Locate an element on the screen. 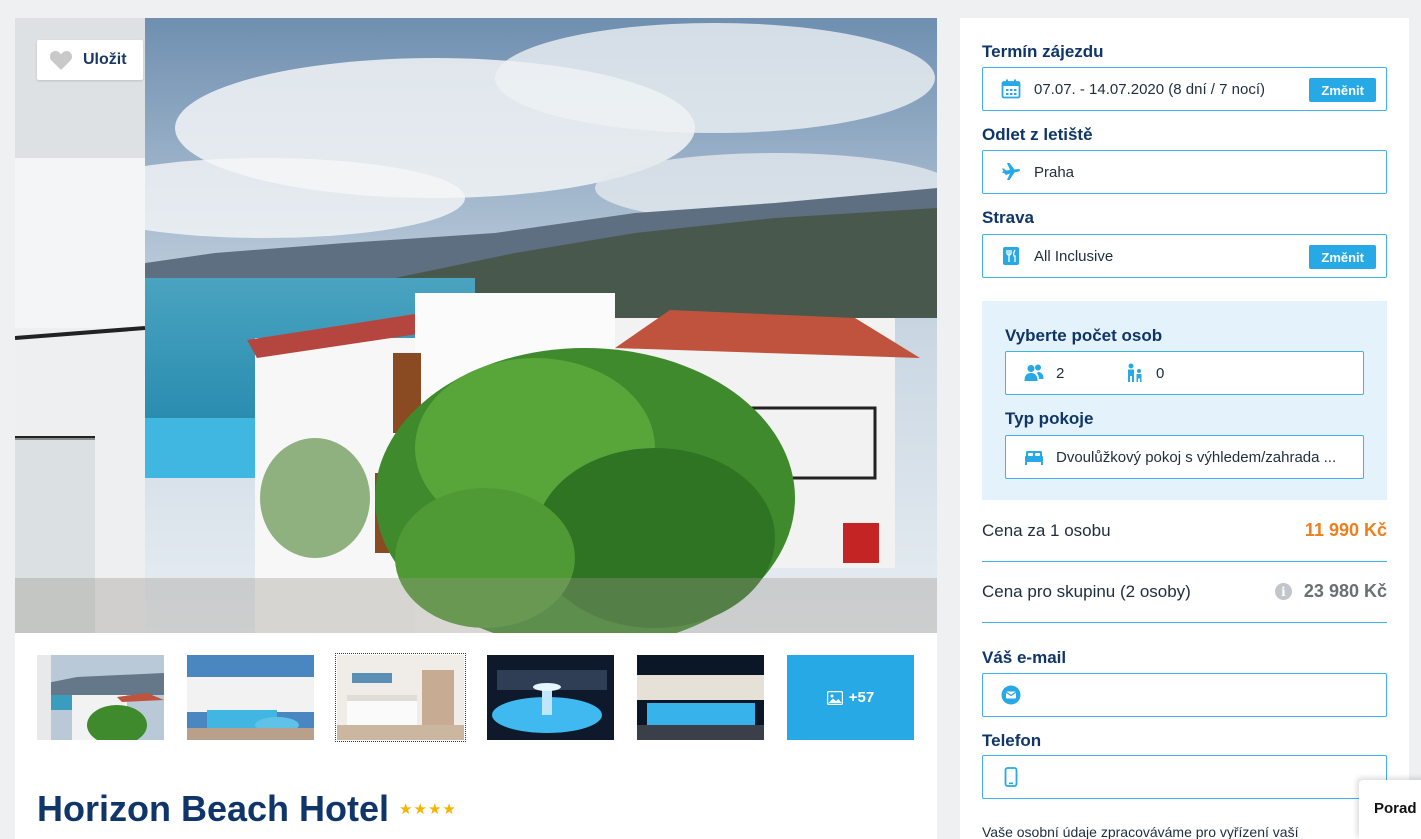 The image size is (1421, 839). price-group-row: Cena pro skupinu (2 osoby) i 23 980 Kč is located at coordinates (1184, 591).